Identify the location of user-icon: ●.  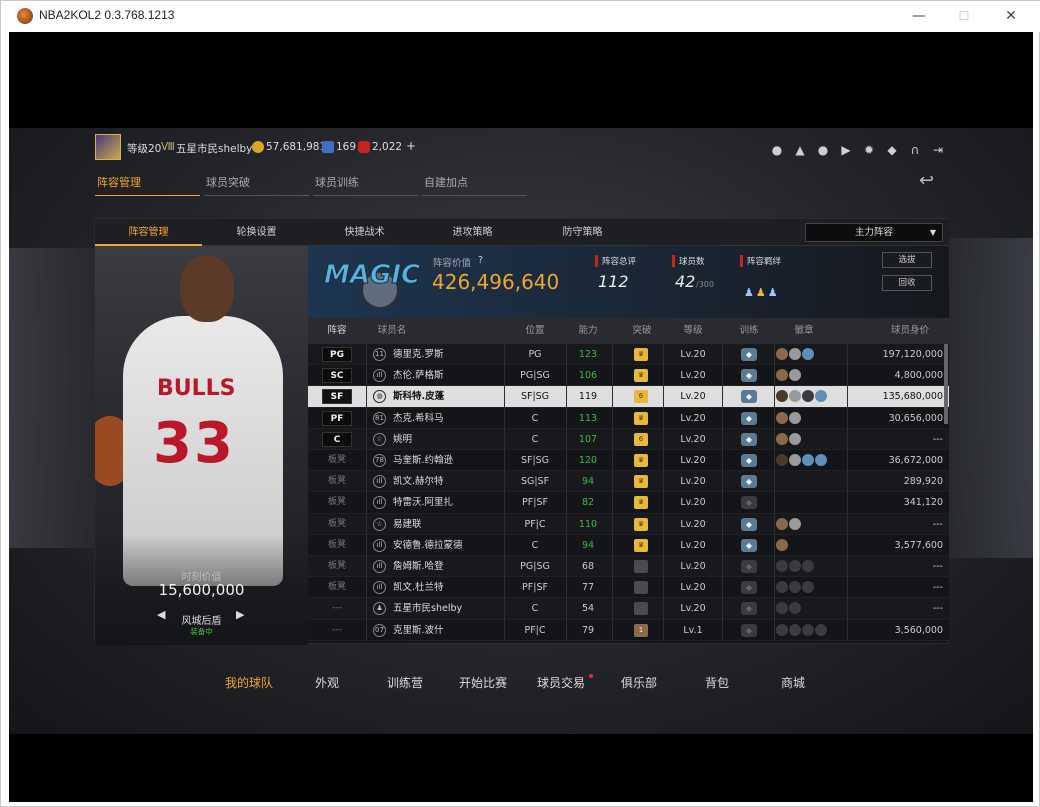
(777, 150).